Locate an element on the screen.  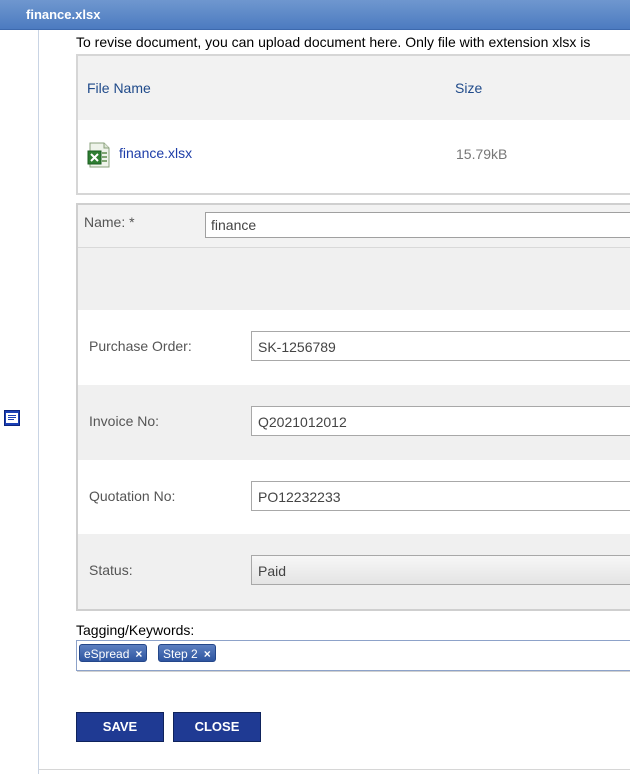
tag-label: Step 2 is located at coordinates (180, 654).